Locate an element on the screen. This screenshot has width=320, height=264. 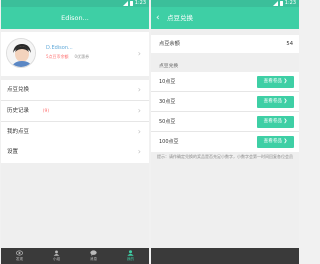
option-label: 50点豆 is located at coordinates (167, 122).